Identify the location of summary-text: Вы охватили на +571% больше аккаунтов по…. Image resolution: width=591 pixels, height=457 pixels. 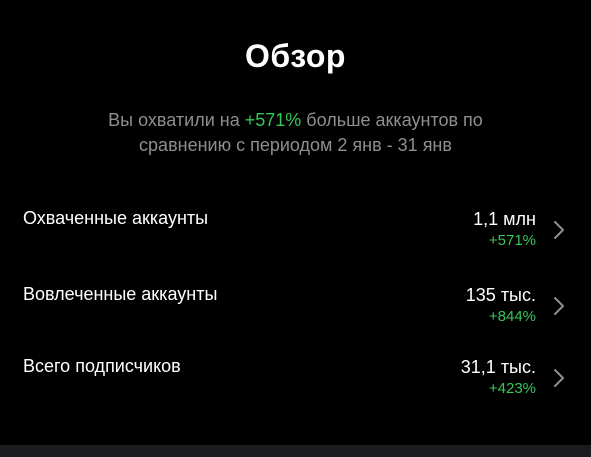
(295, 133).